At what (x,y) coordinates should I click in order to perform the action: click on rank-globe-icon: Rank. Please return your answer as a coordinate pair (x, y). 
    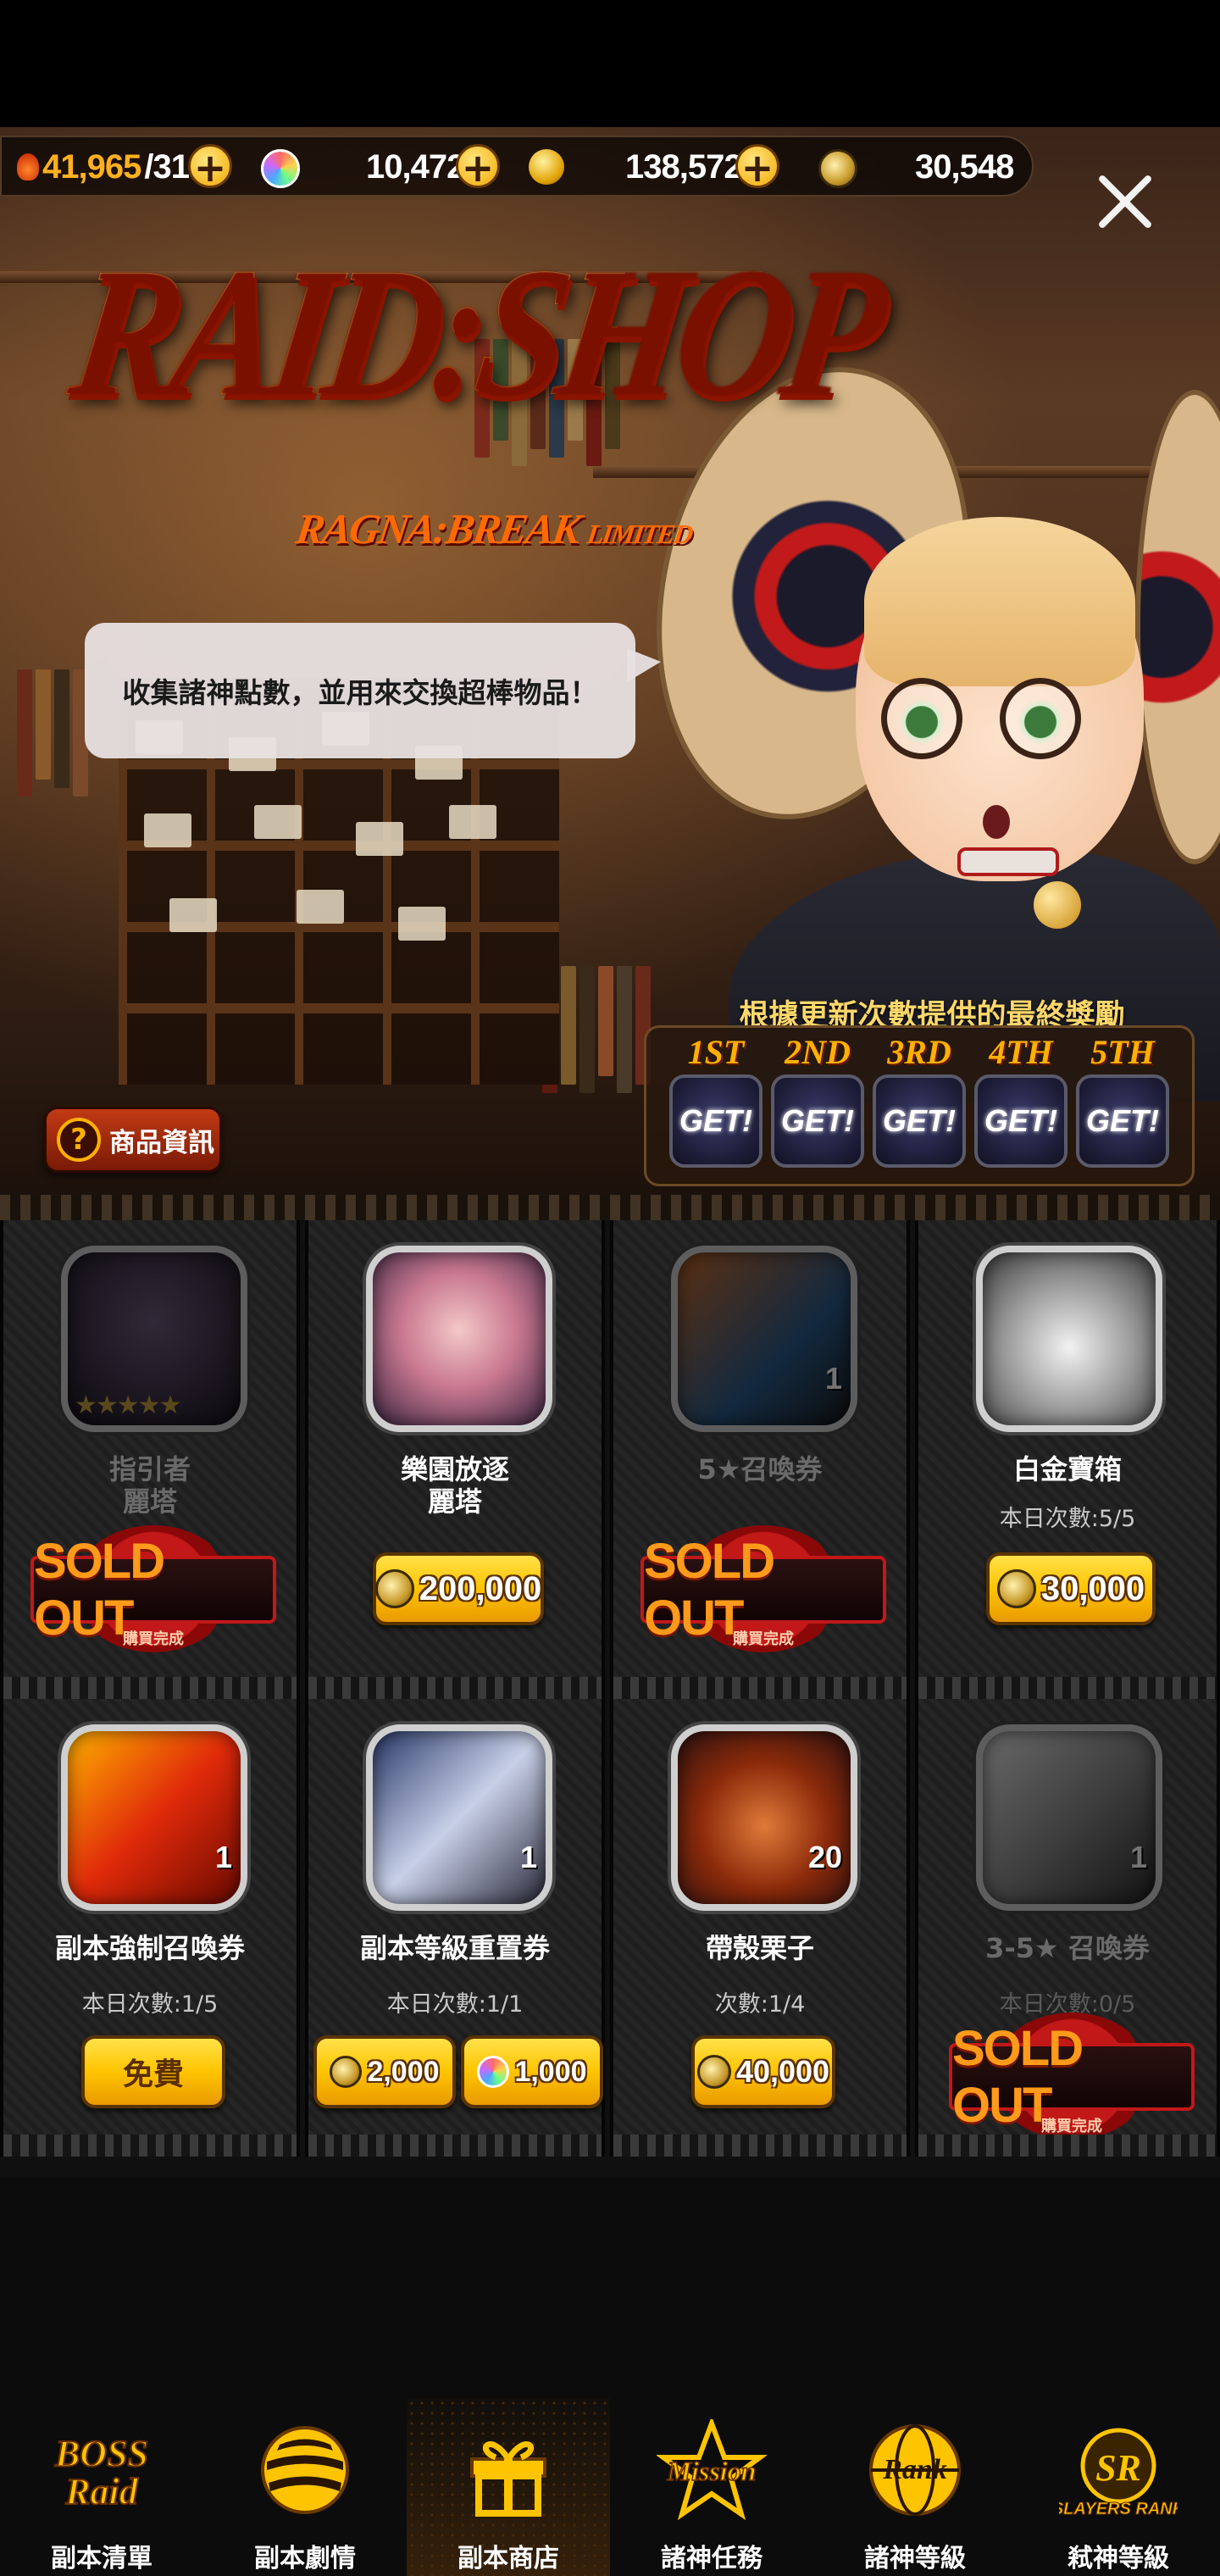
    Looking at the image, I should click on (915, 2470).